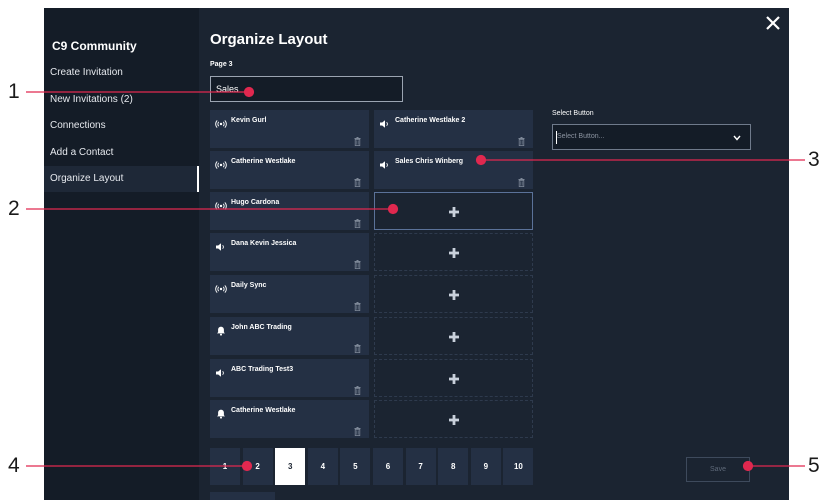 This screenshot has height=500, width=821. What do you see at coordinates (453, 170) in the screenshot?
I see `layout-button-card: Sales Chris Winberg` at bounding box center [453, 170].